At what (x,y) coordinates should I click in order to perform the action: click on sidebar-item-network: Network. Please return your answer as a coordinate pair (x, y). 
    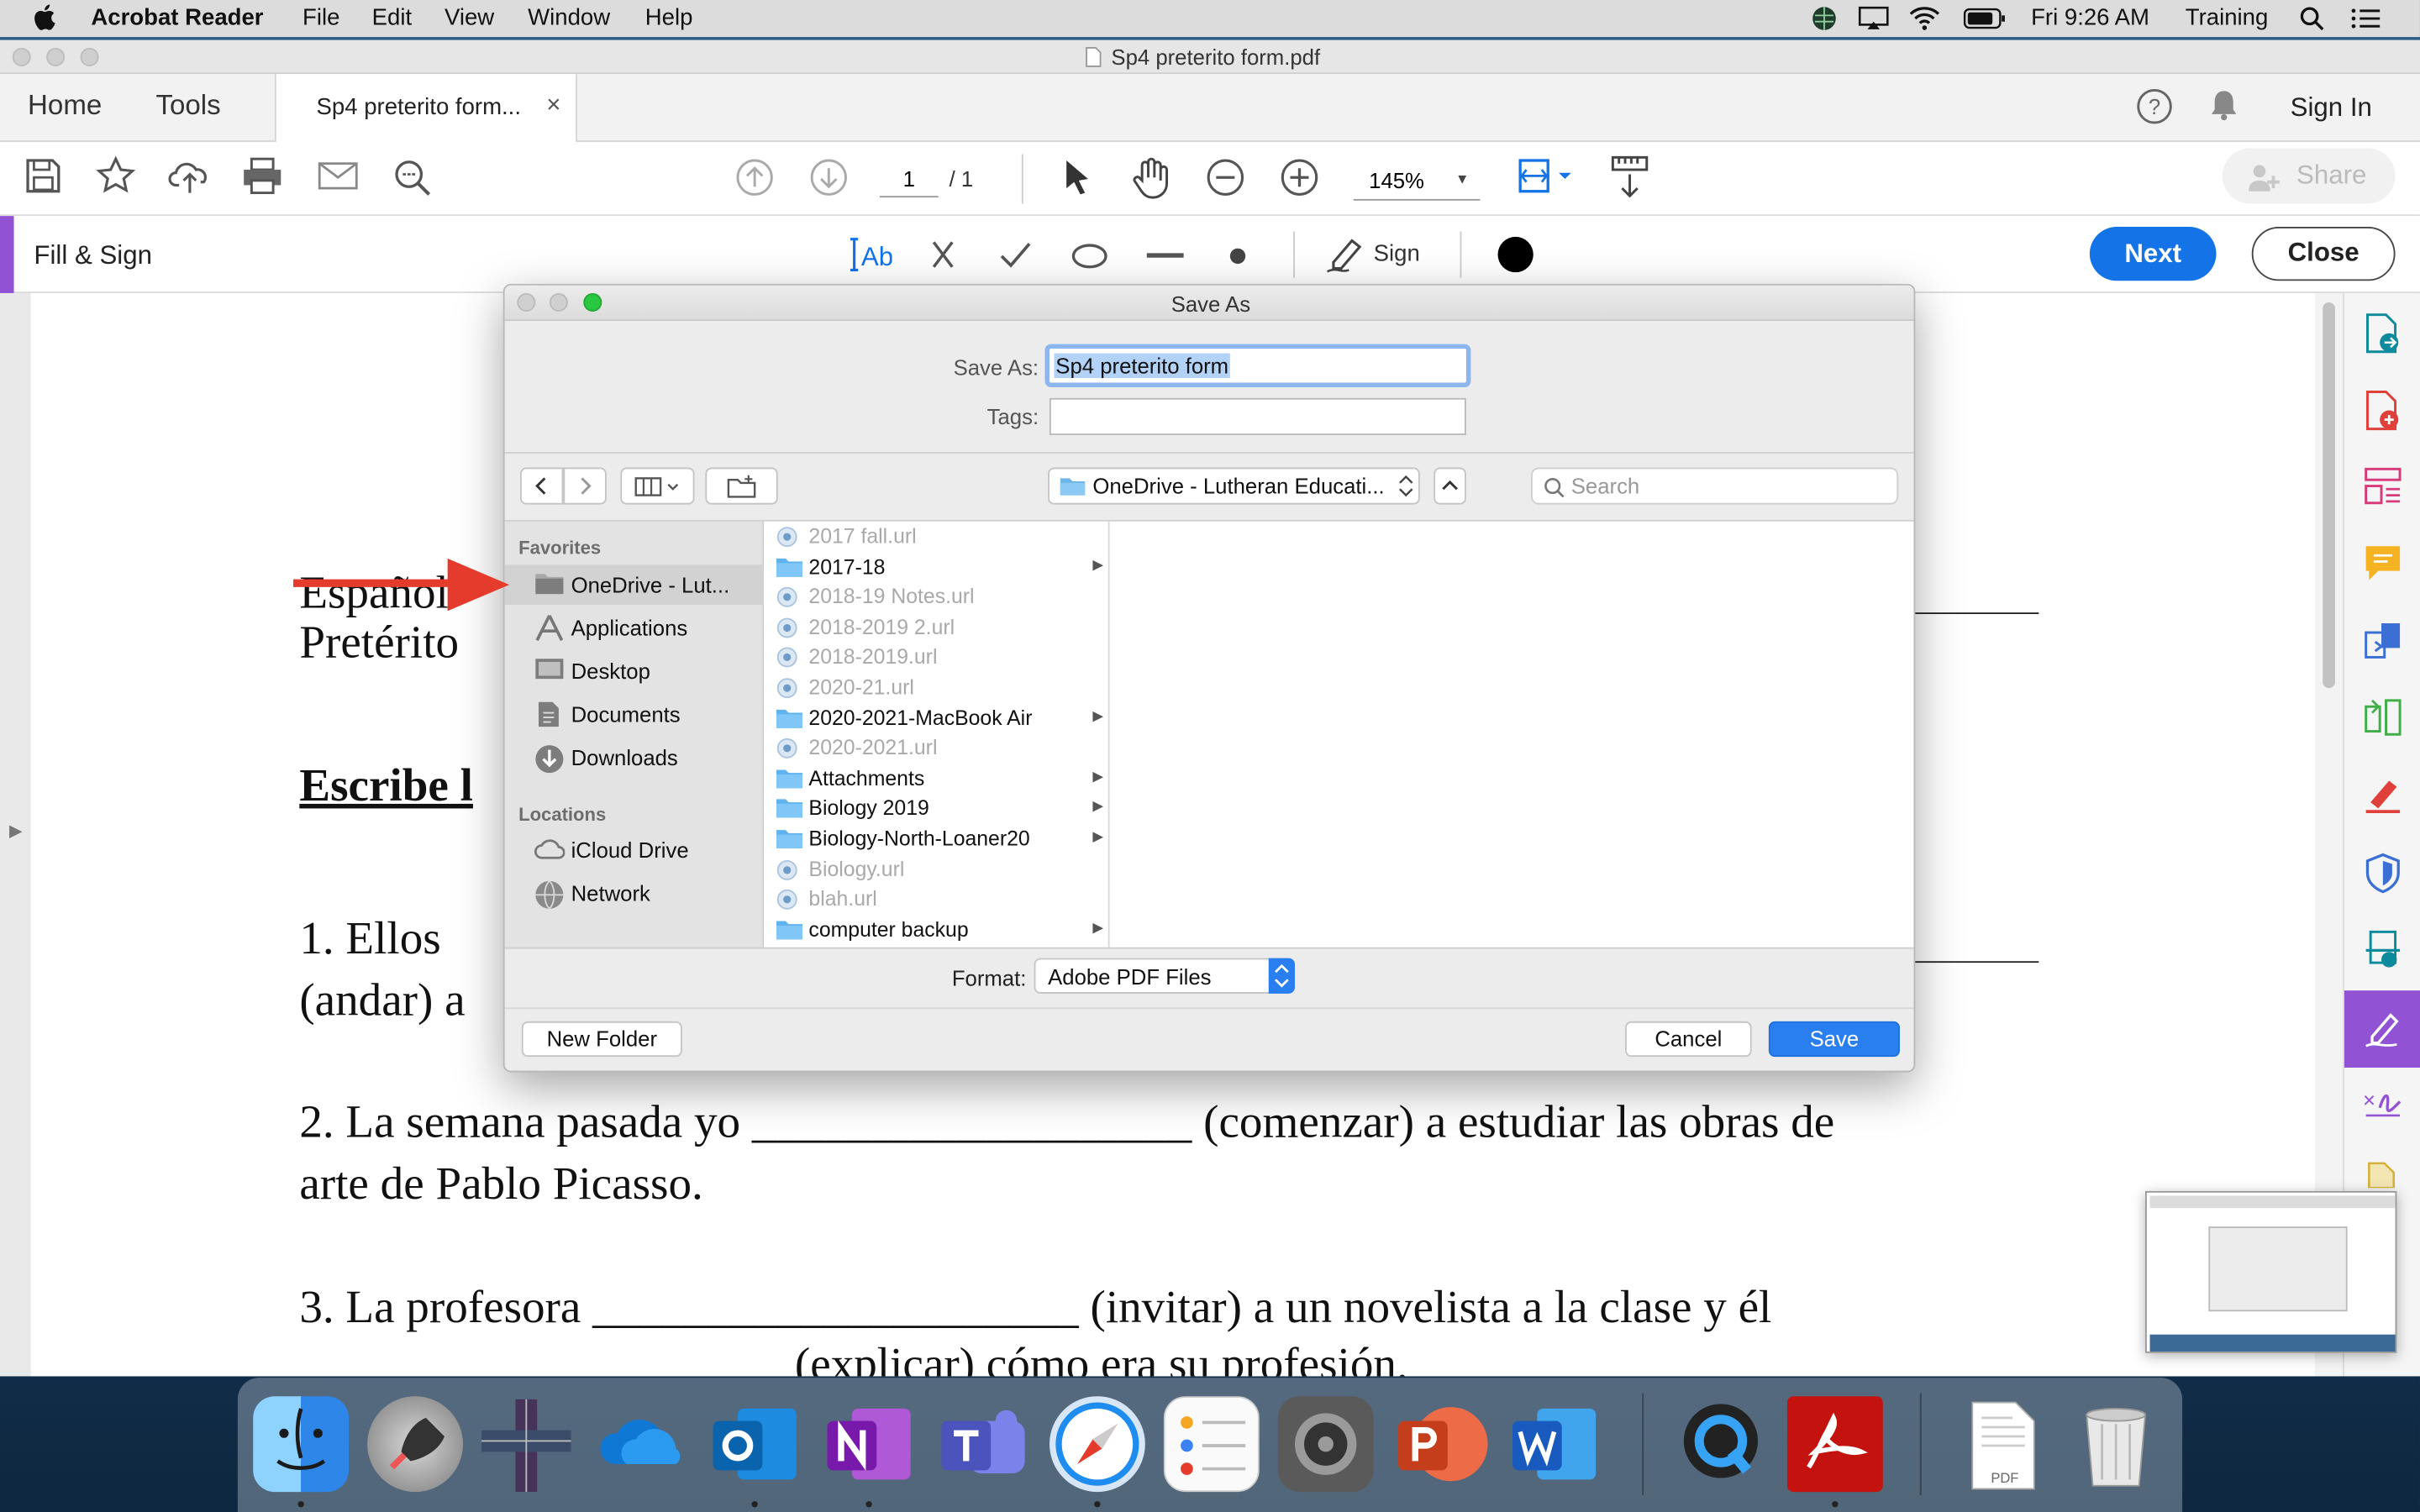
    Looking at the image, I should click on (635, 894).